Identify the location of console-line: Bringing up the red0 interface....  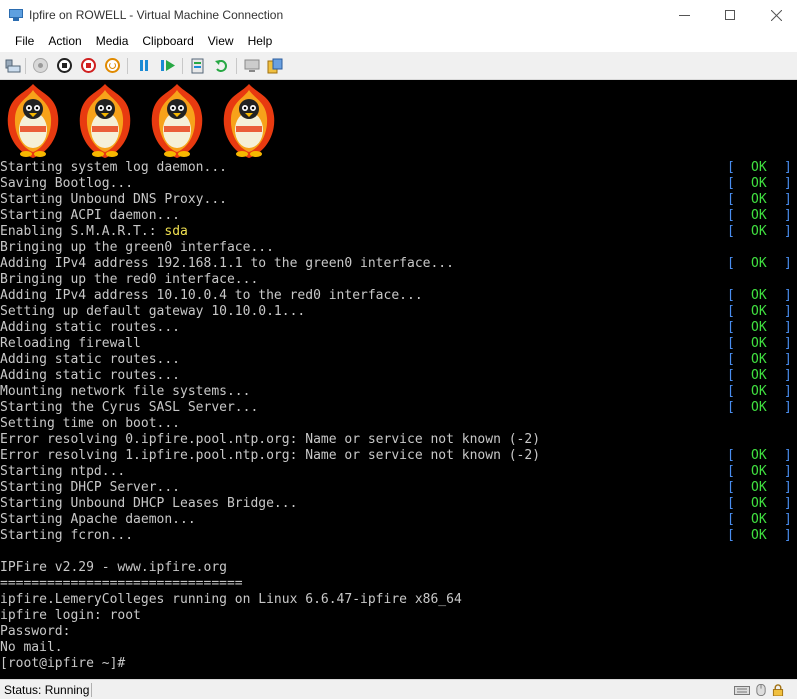
(398, 280).